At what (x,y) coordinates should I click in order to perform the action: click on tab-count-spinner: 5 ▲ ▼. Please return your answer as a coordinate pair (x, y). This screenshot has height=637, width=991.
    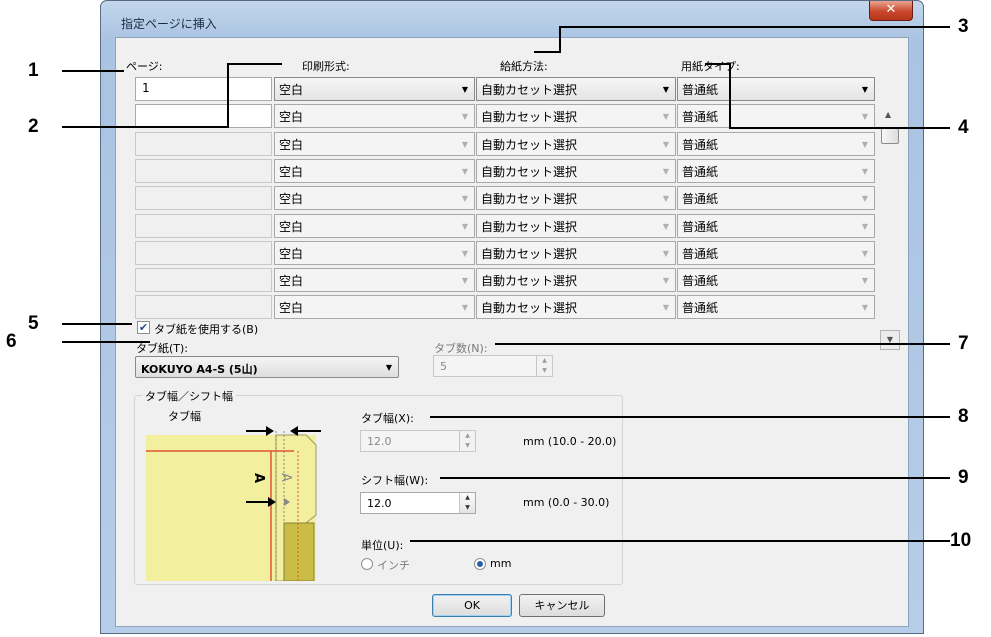
    Looking at the image, I should click on (493, 366).